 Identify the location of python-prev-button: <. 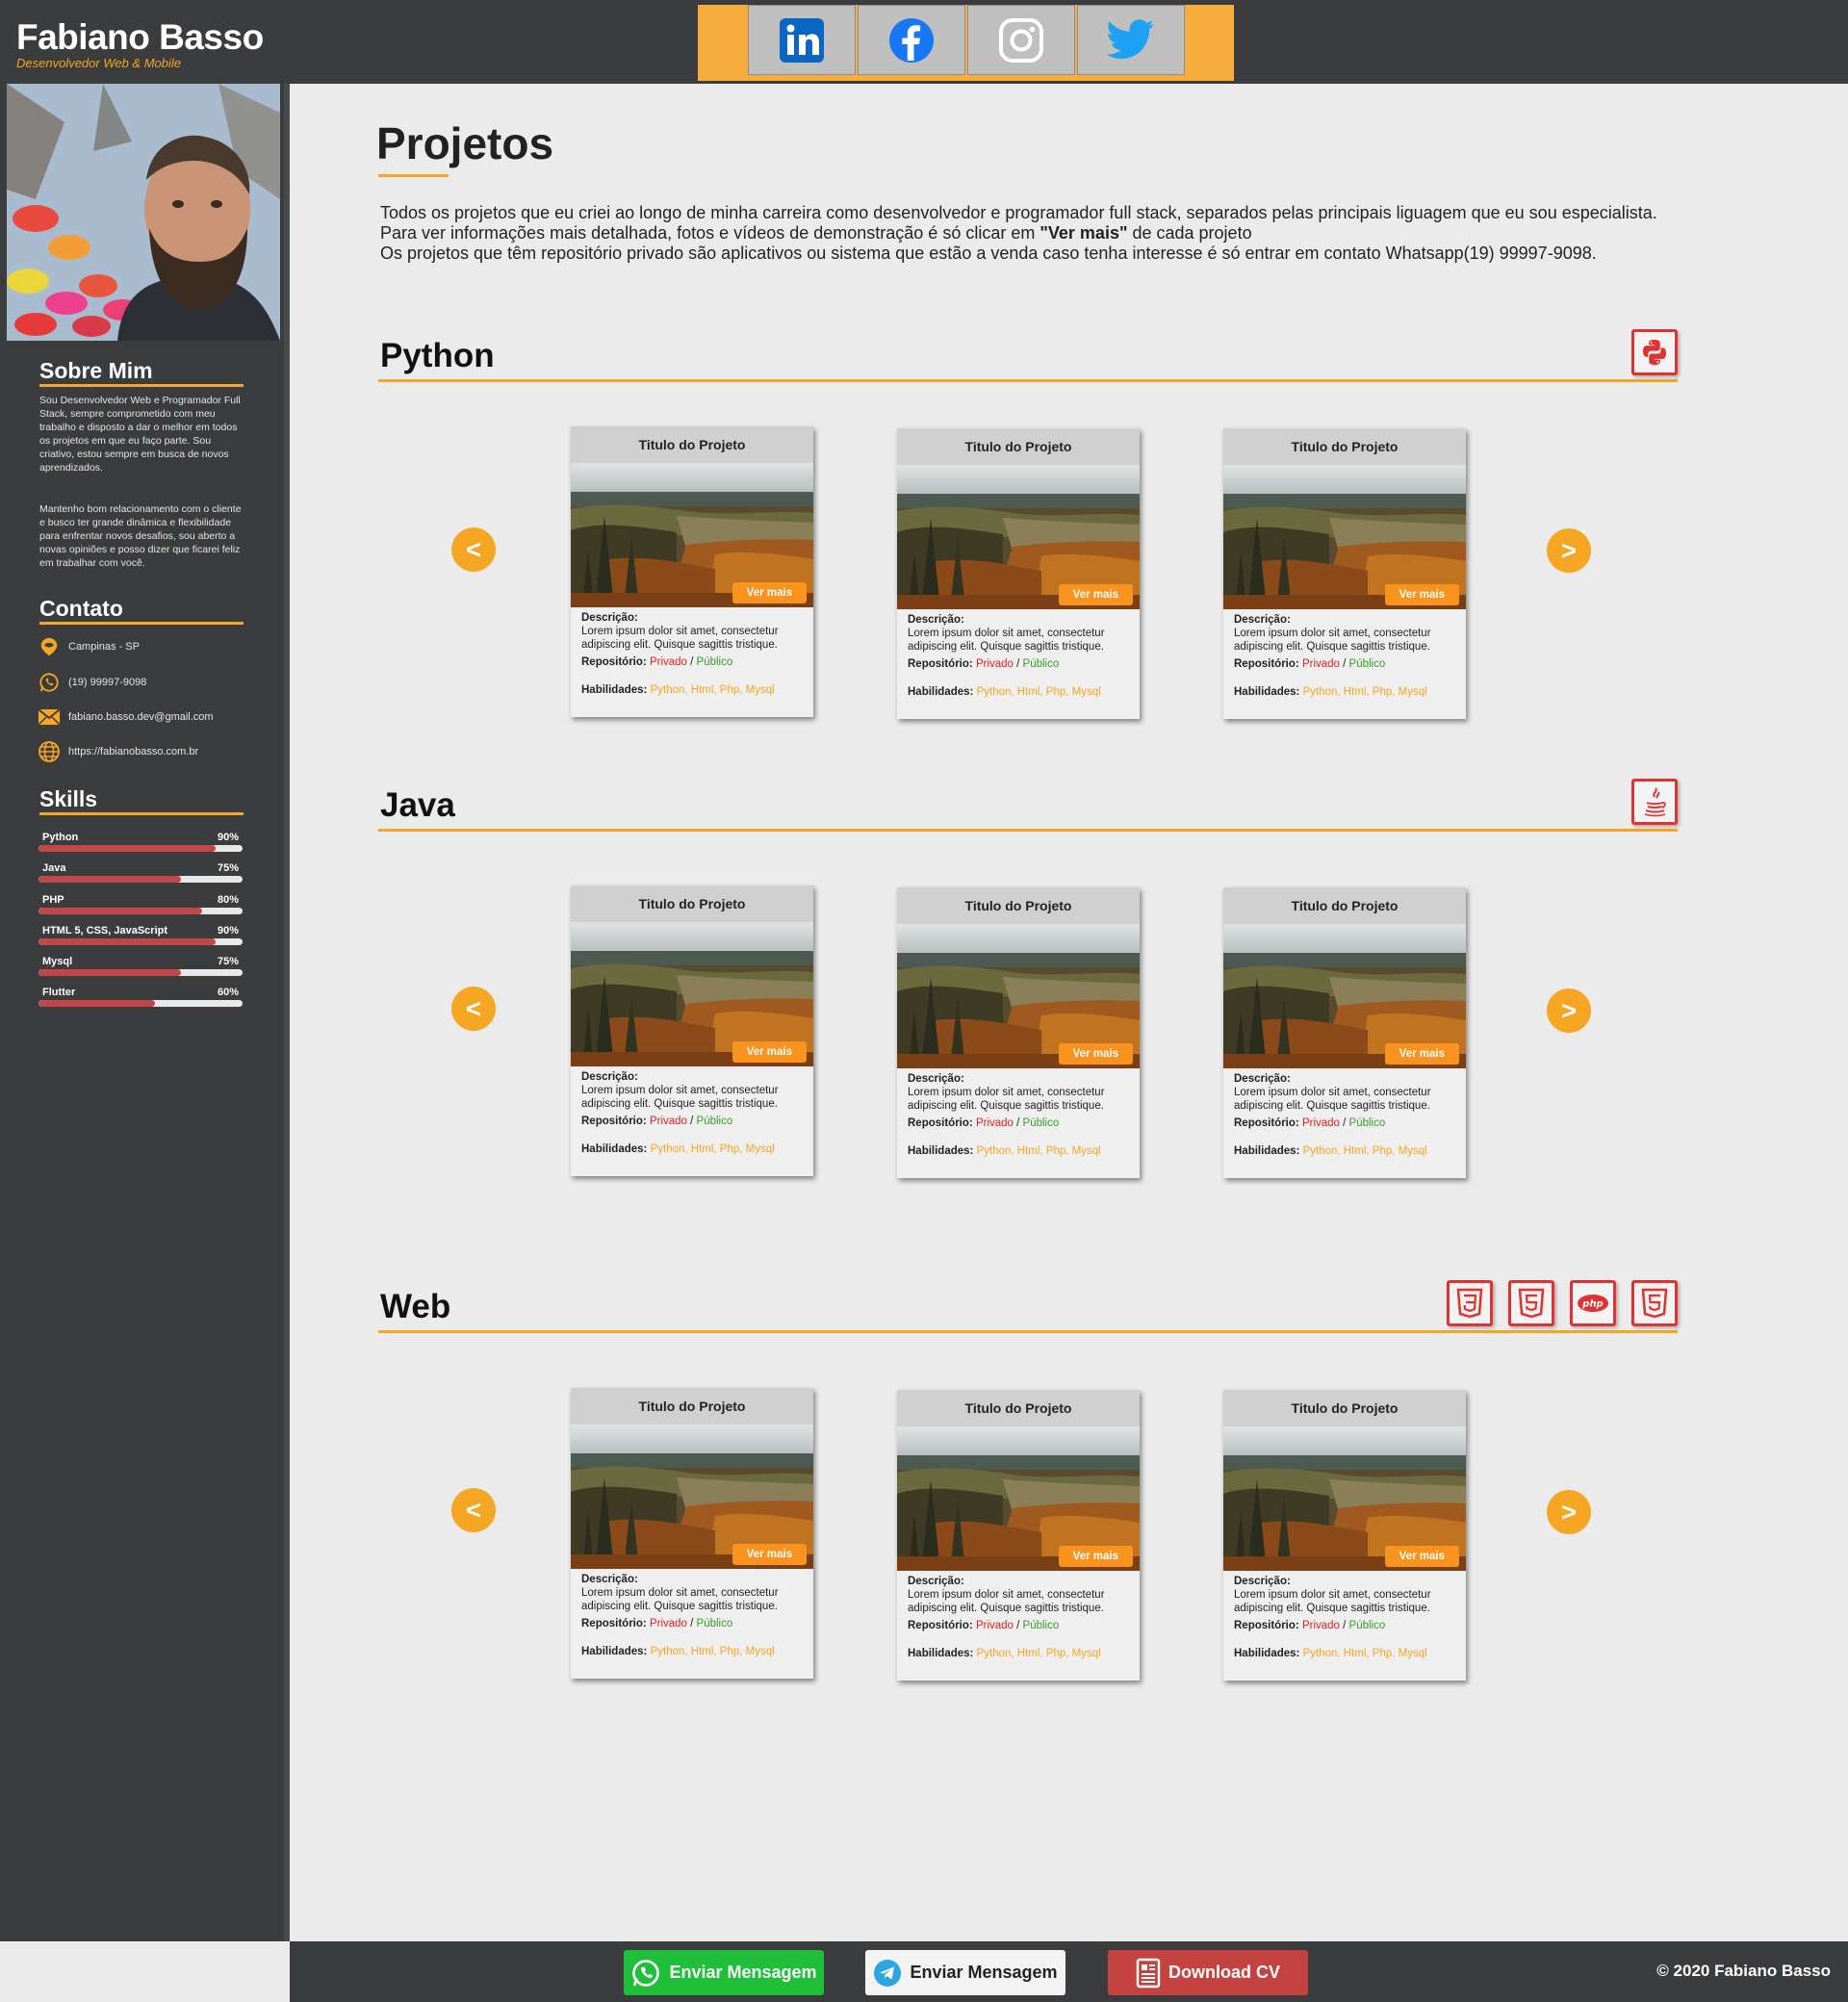
(473, 549).